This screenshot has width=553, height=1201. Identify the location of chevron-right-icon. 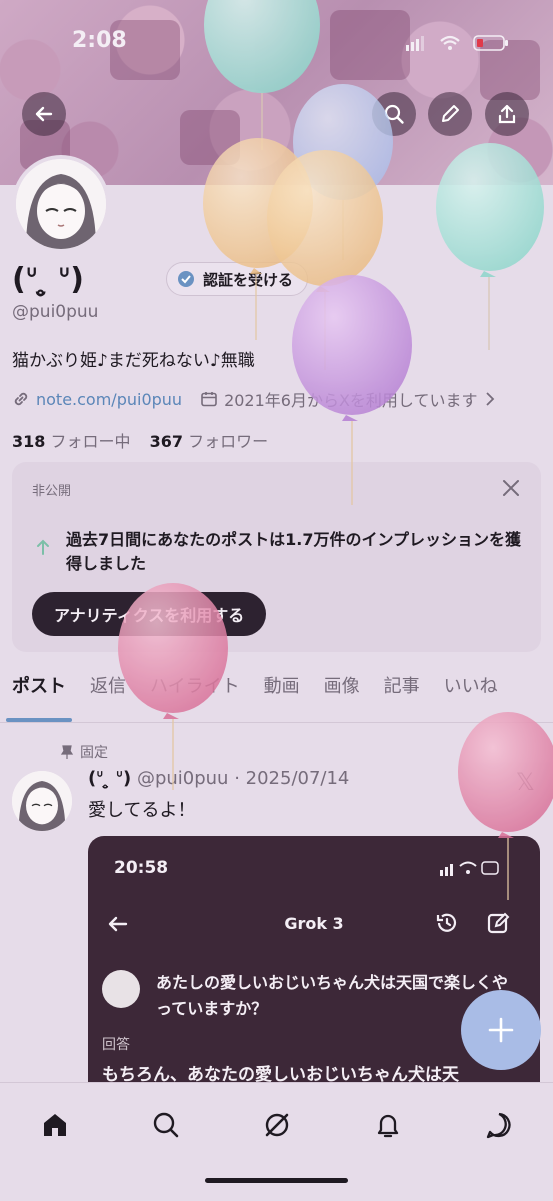
(490, 399).